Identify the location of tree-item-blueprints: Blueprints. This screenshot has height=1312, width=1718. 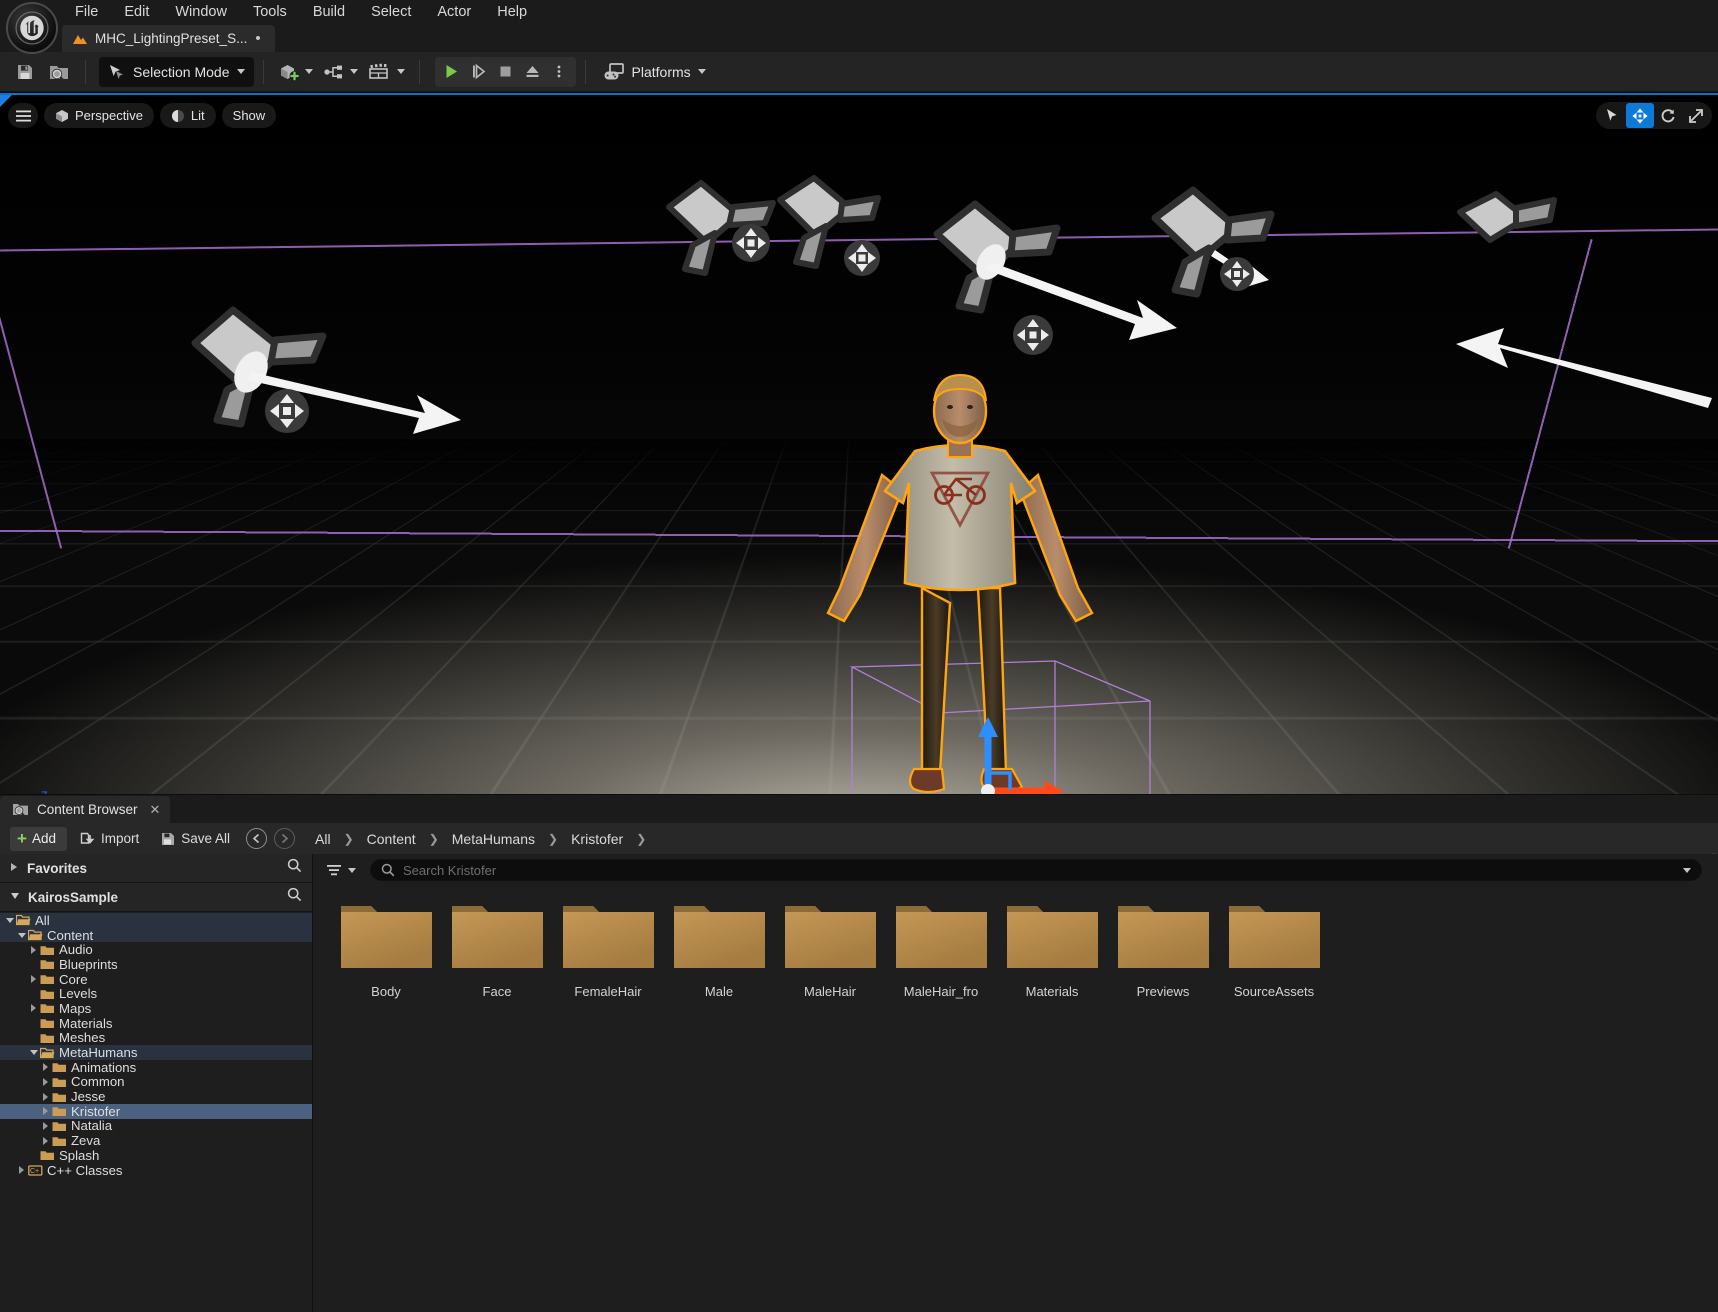
(156, 964).